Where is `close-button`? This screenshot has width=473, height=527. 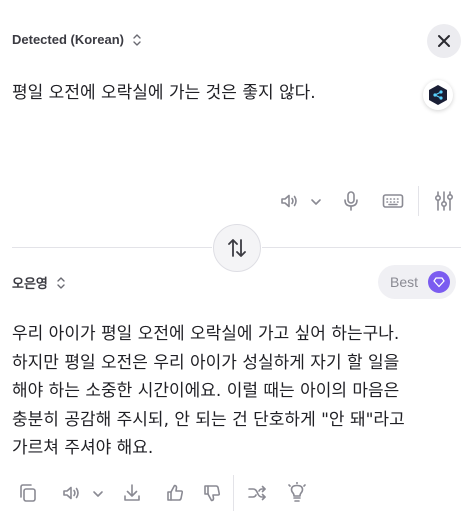 close-button is located at coordinates (444, 41).